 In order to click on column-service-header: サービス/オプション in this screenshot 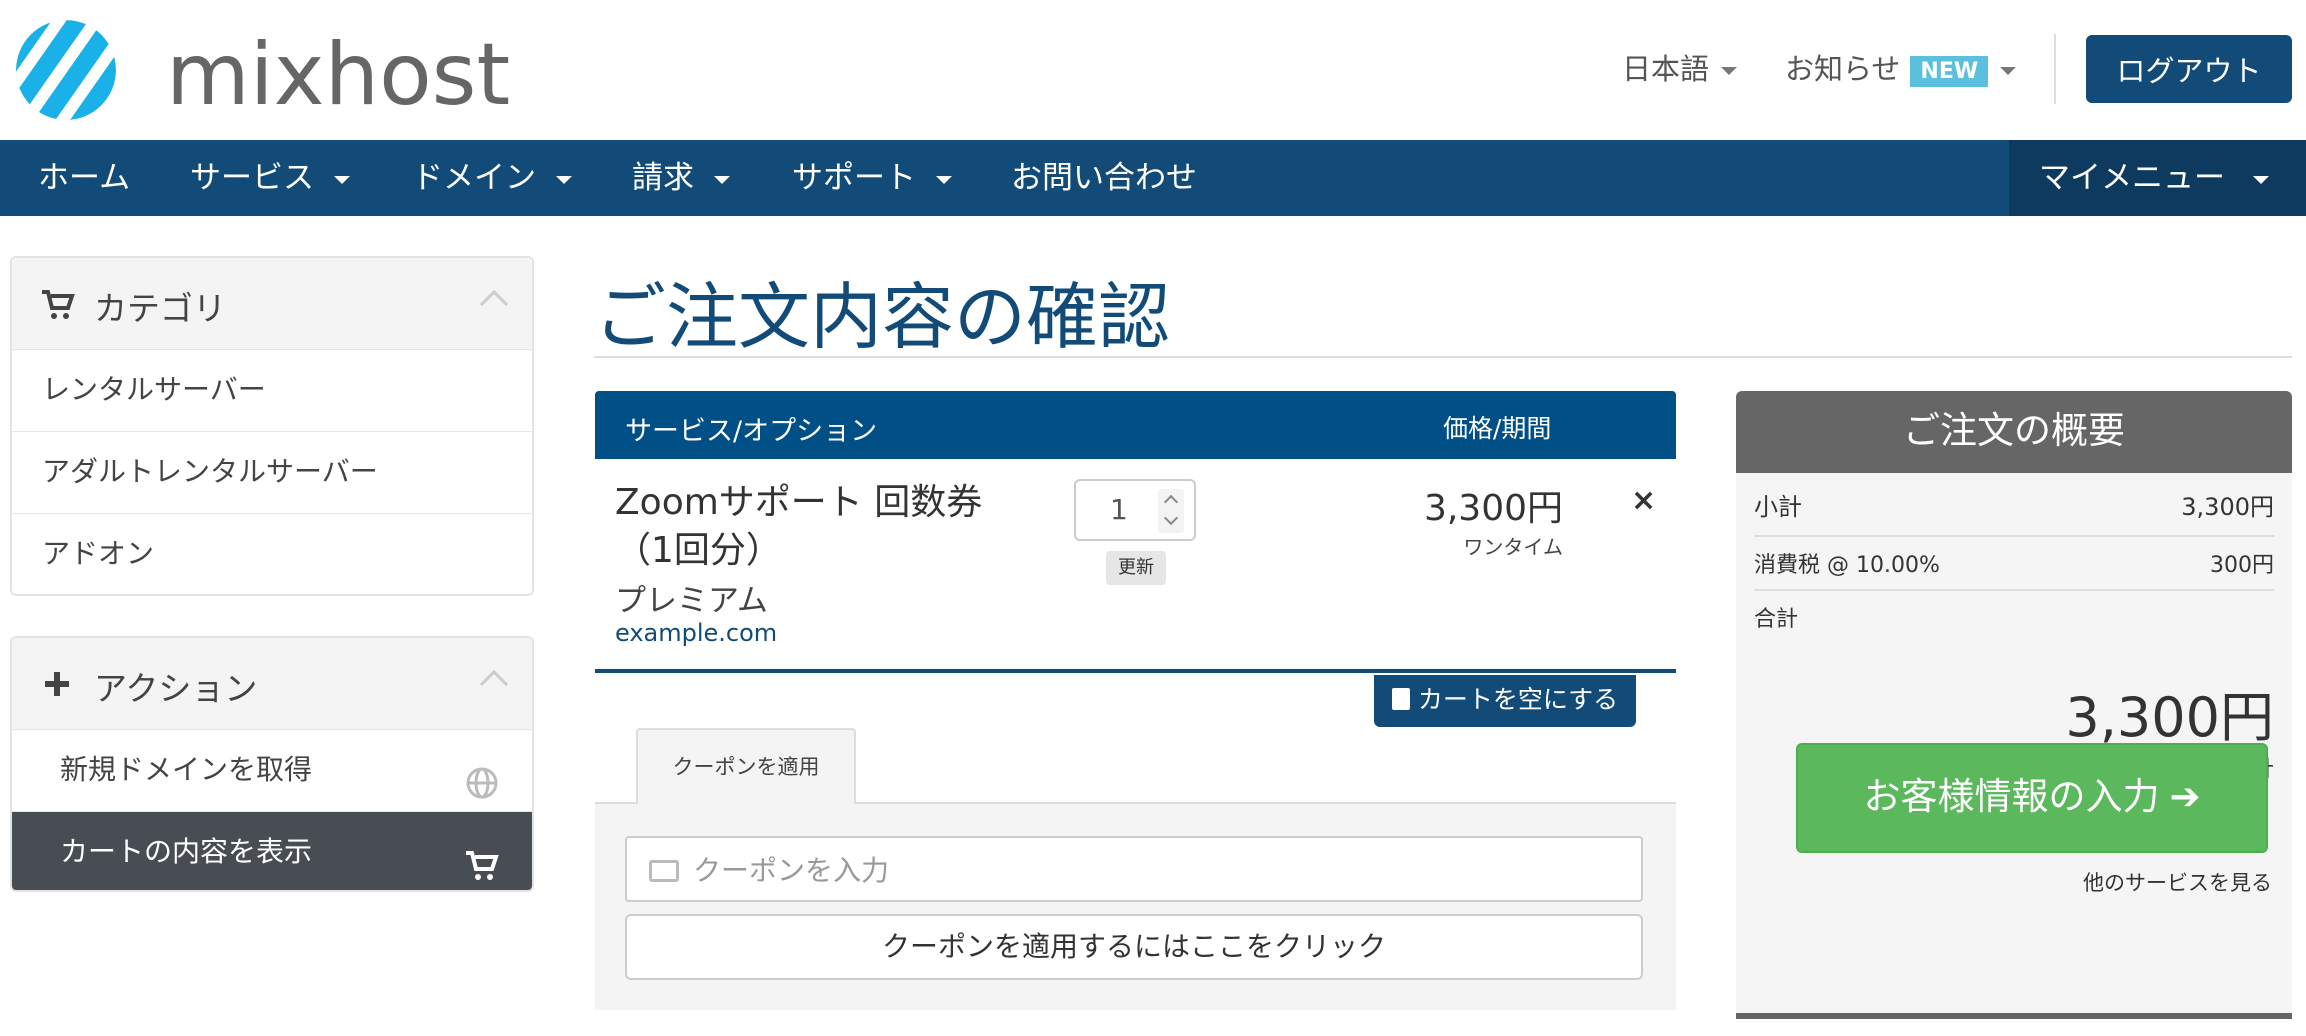, I will do `click(751, 431)`.